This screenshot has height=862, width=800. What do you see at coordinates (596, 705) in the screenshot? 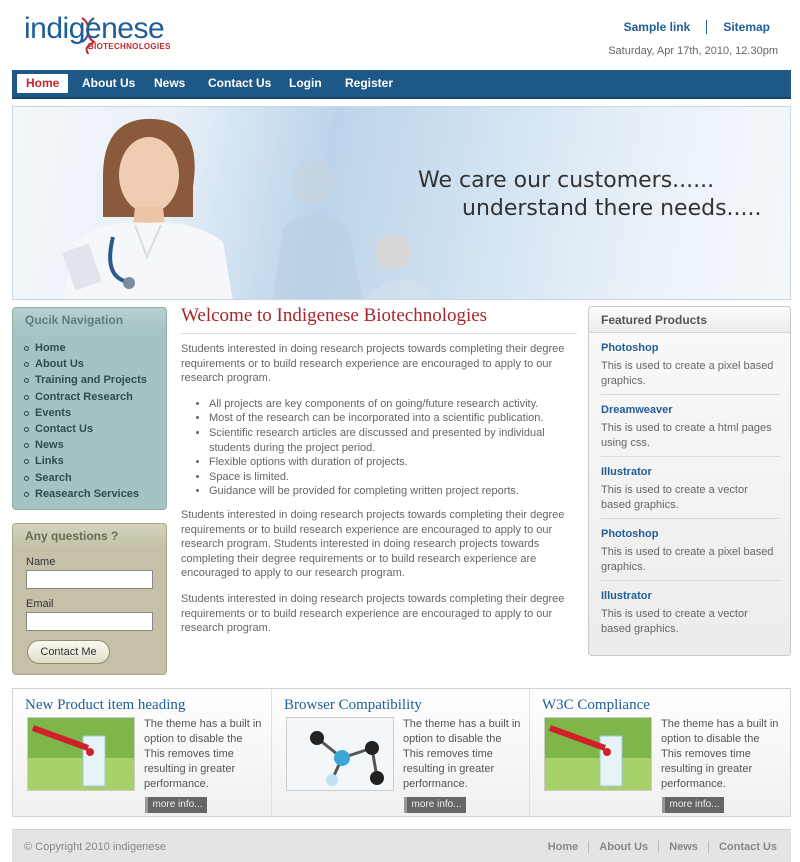
I see `feature-heading: W3C Compliance` at bounding box center [596, 705].